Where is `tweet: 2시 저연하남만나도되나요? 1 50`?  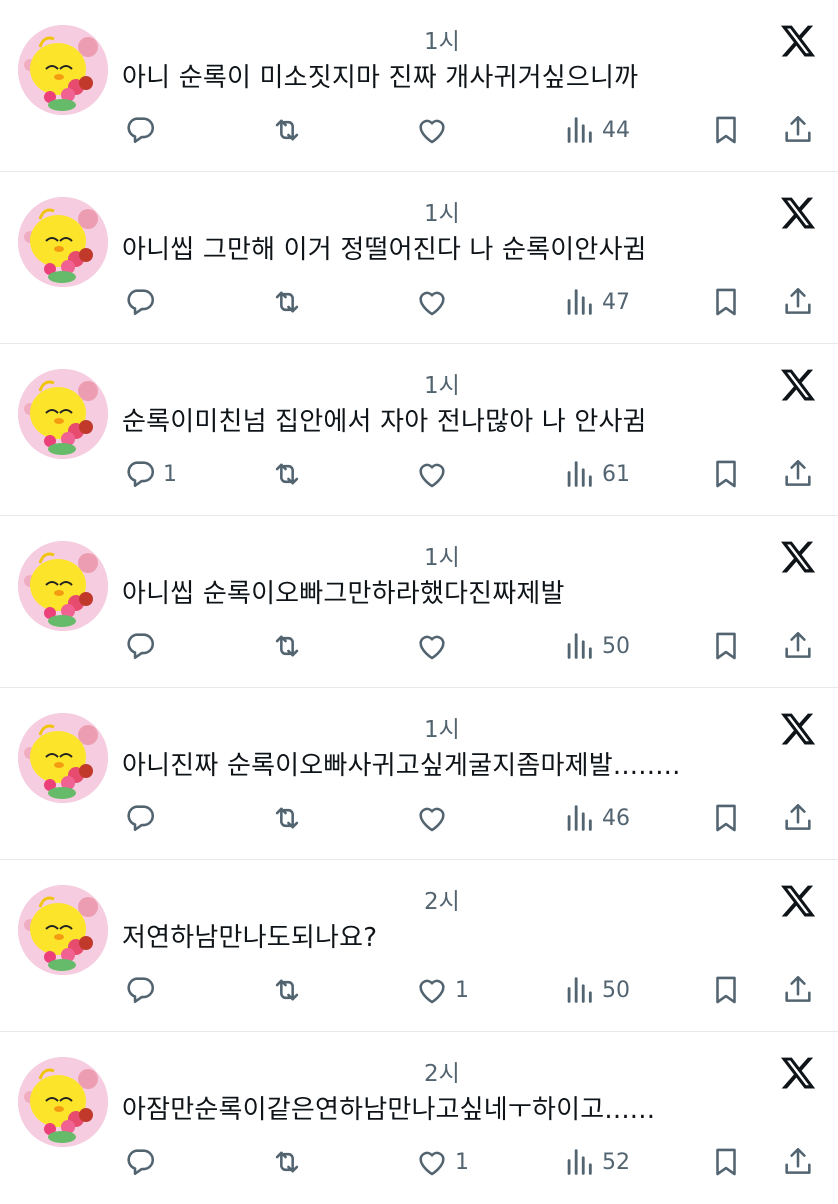 tweet: 2시 저연하남만나도되나요? 1 50 is located at coordinates (419, 946).